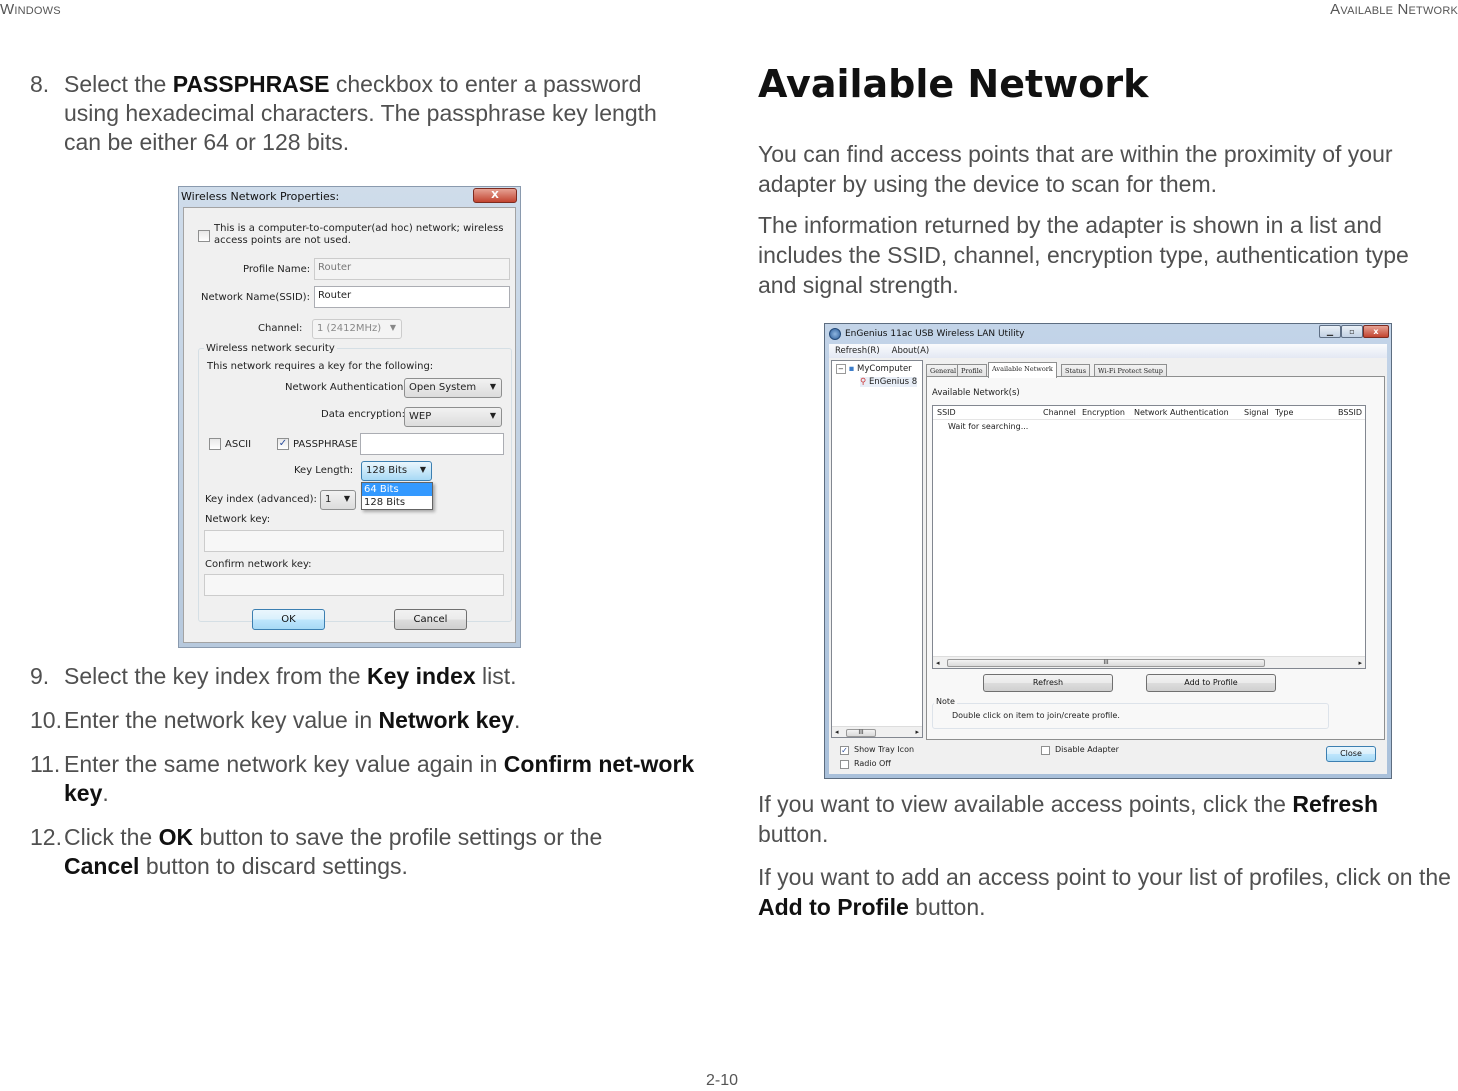 The width and height of the screenshot is (1458, 1091). Describe the element at coordinates (863, 382) in the screenshot. I see `adapter-icon: ⚲` at that location.